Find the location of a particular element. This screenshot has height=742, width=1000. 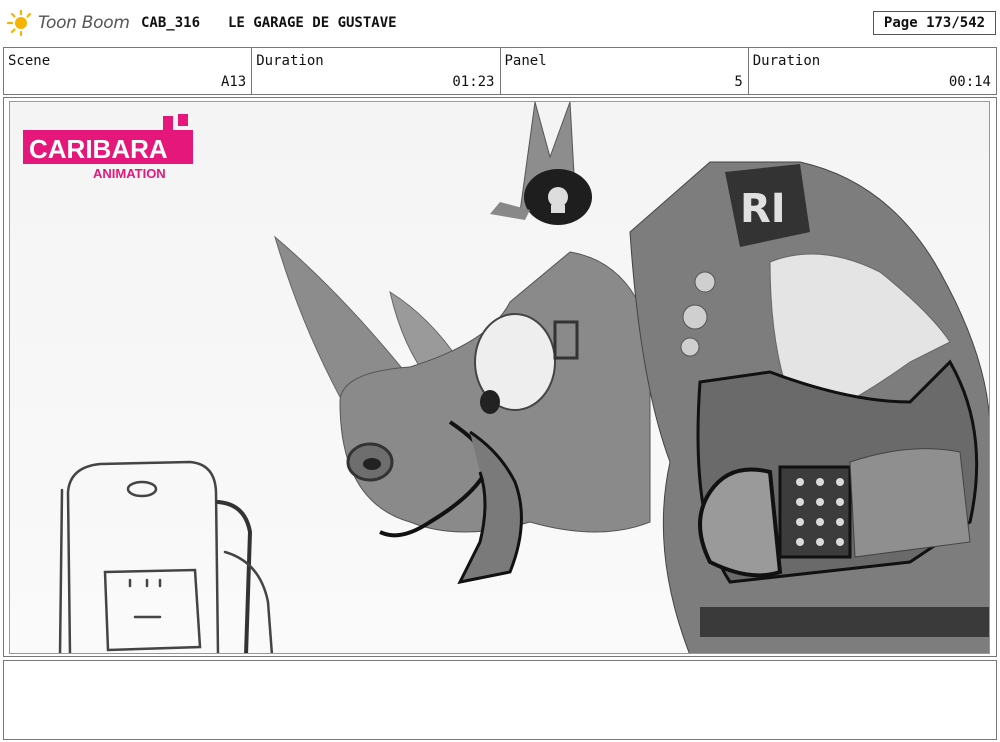

gas-pump-sketch is located at coordinates (166, 556).